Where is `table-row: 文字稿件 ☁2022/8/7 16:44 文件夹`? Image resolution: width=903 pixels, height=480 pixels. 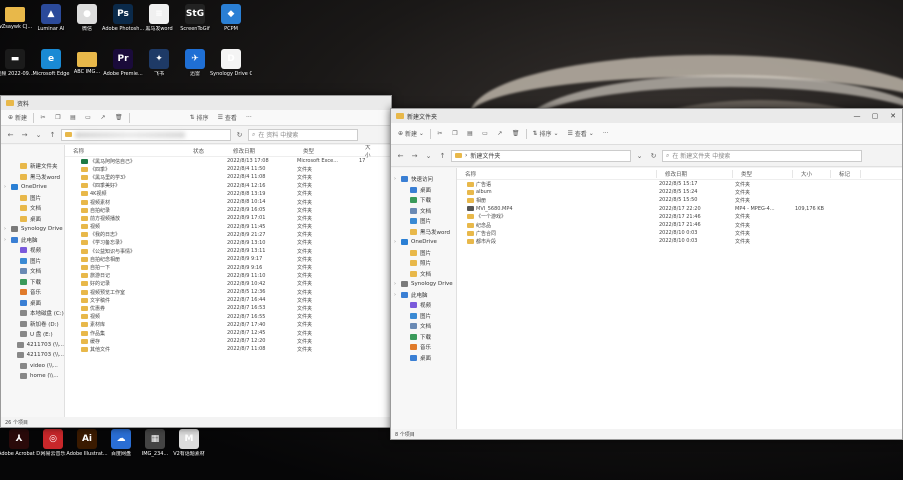
table-row: 文字稿件 ☁2022/8/7 16:44 文件夹 is located at coordinates (228, 300).